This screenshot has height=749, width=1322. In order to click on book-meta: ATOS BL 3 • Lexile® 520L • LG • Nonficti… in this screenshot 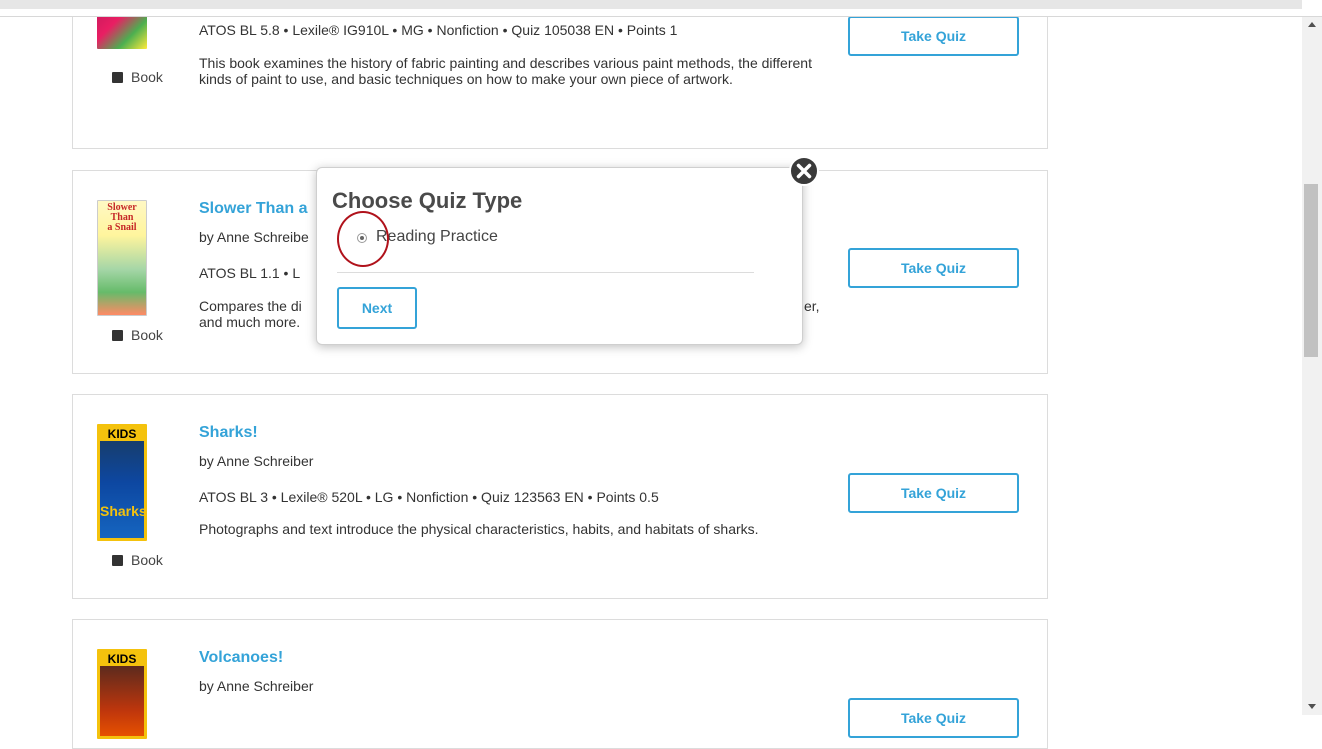, I will do `click(429, 497)`.